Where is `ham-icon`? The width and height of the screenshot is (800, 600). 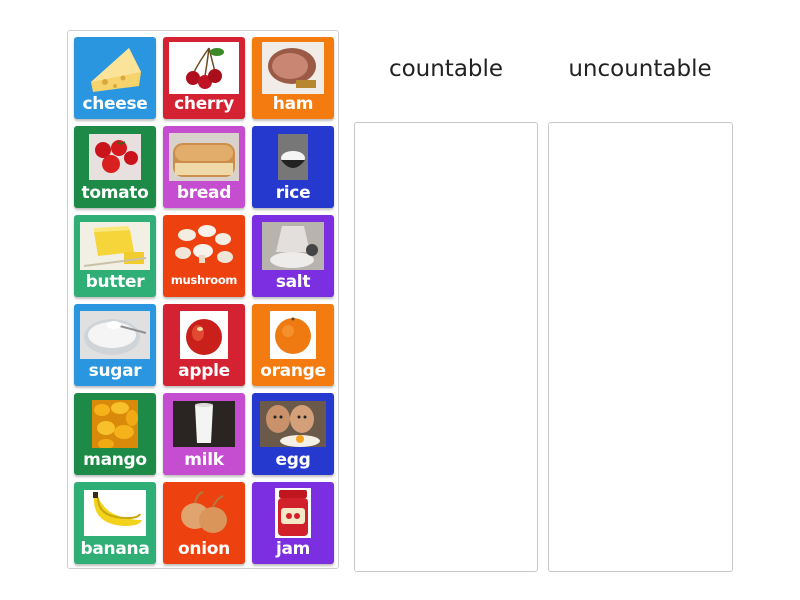 ham-icon is located at coordinates (293, 68).